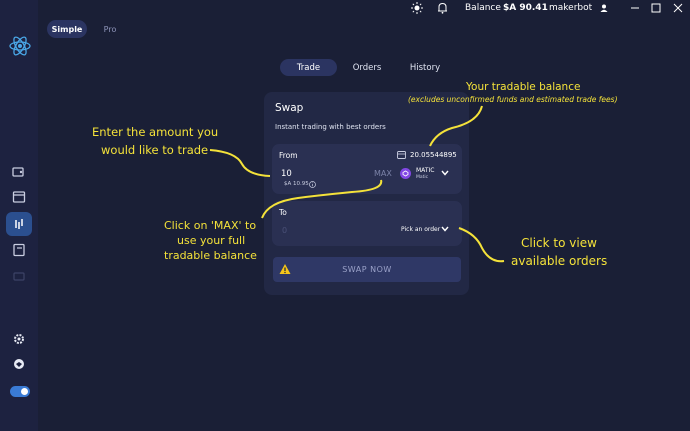  What do you see at coordinates (289, 108) in the screenshot?
I see `swap-title: Swap` at bounding box center [289, 108].